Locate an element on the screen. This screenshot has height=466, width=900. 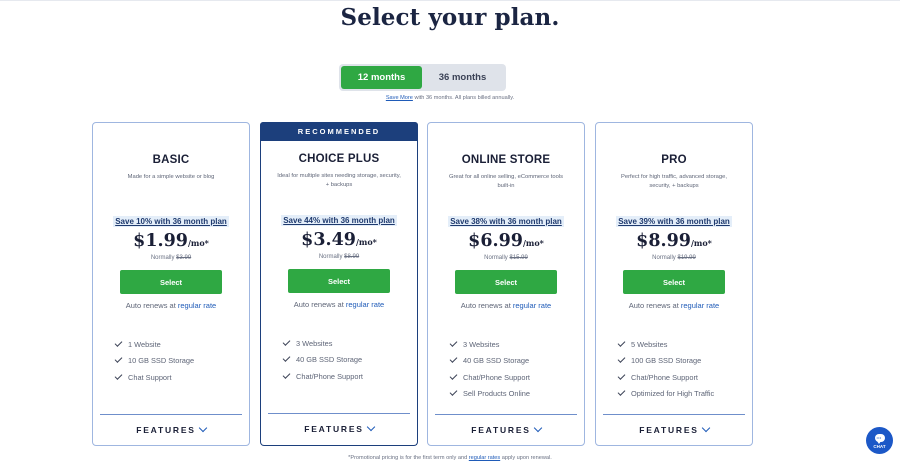
top-divider is located at coordinates (450, 0).